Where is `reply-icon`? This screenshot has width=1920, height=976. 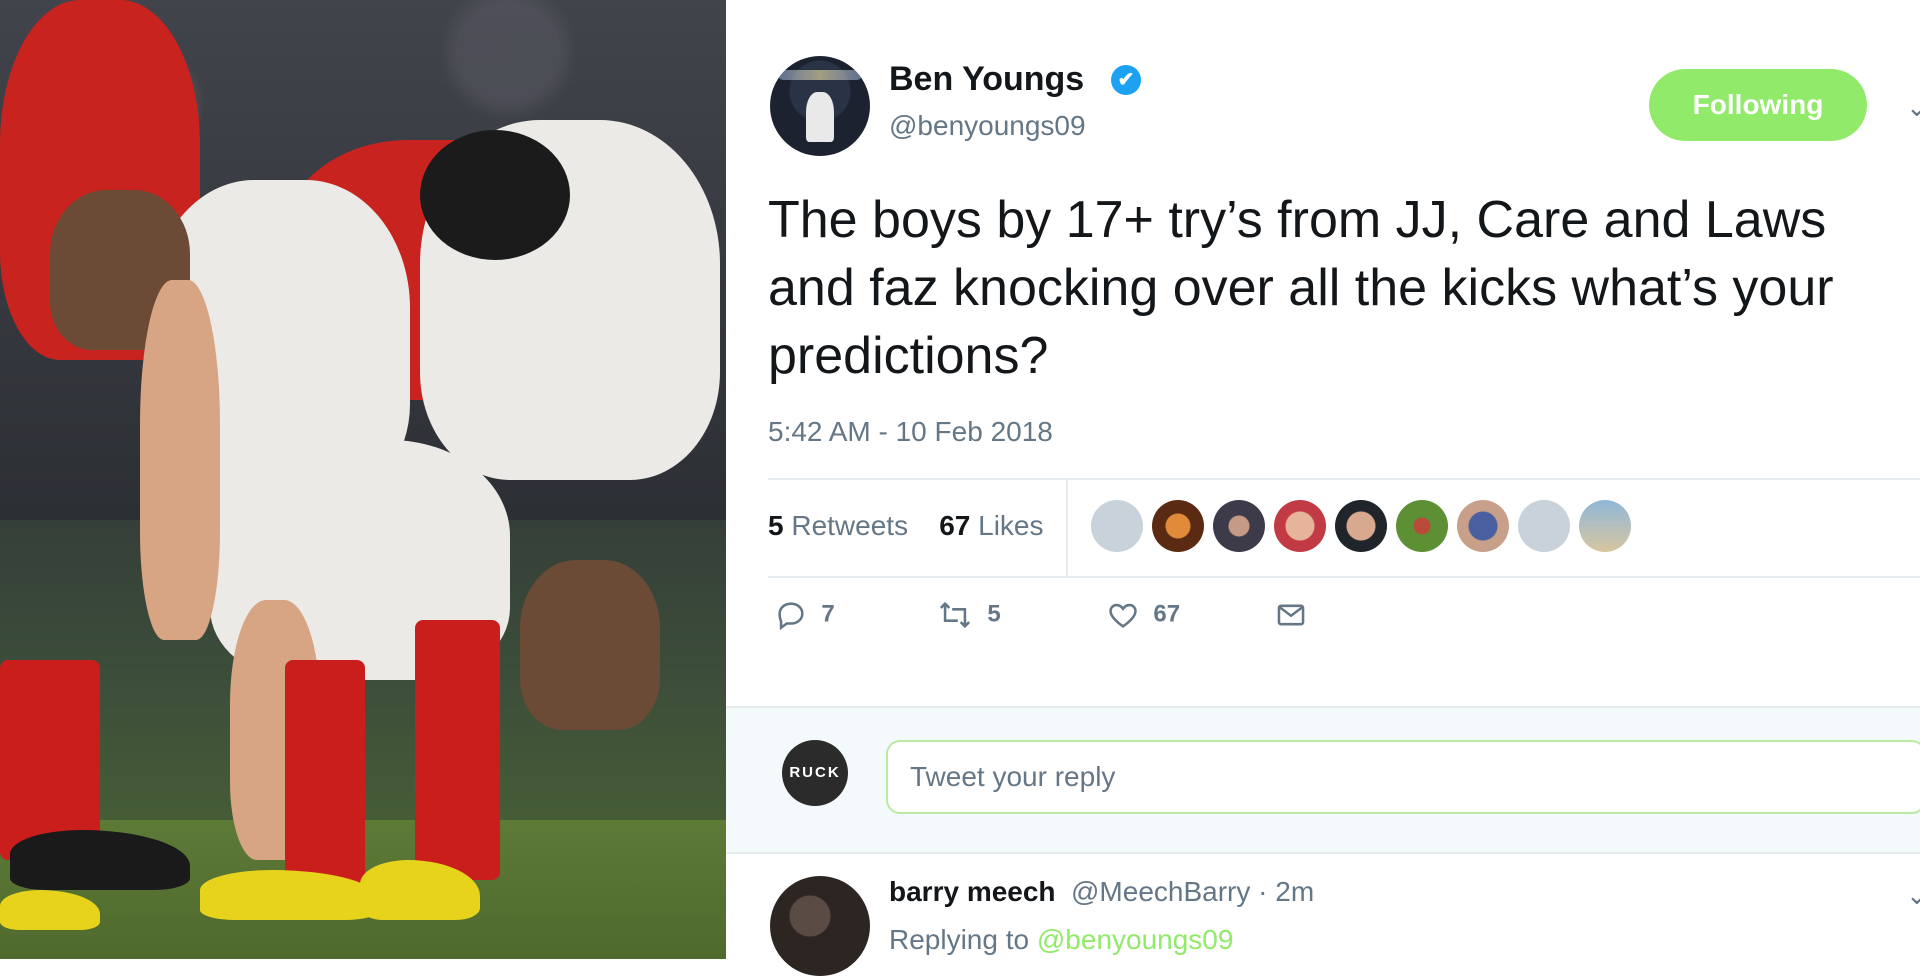
reply-icon is located at coordinates (791, 616).